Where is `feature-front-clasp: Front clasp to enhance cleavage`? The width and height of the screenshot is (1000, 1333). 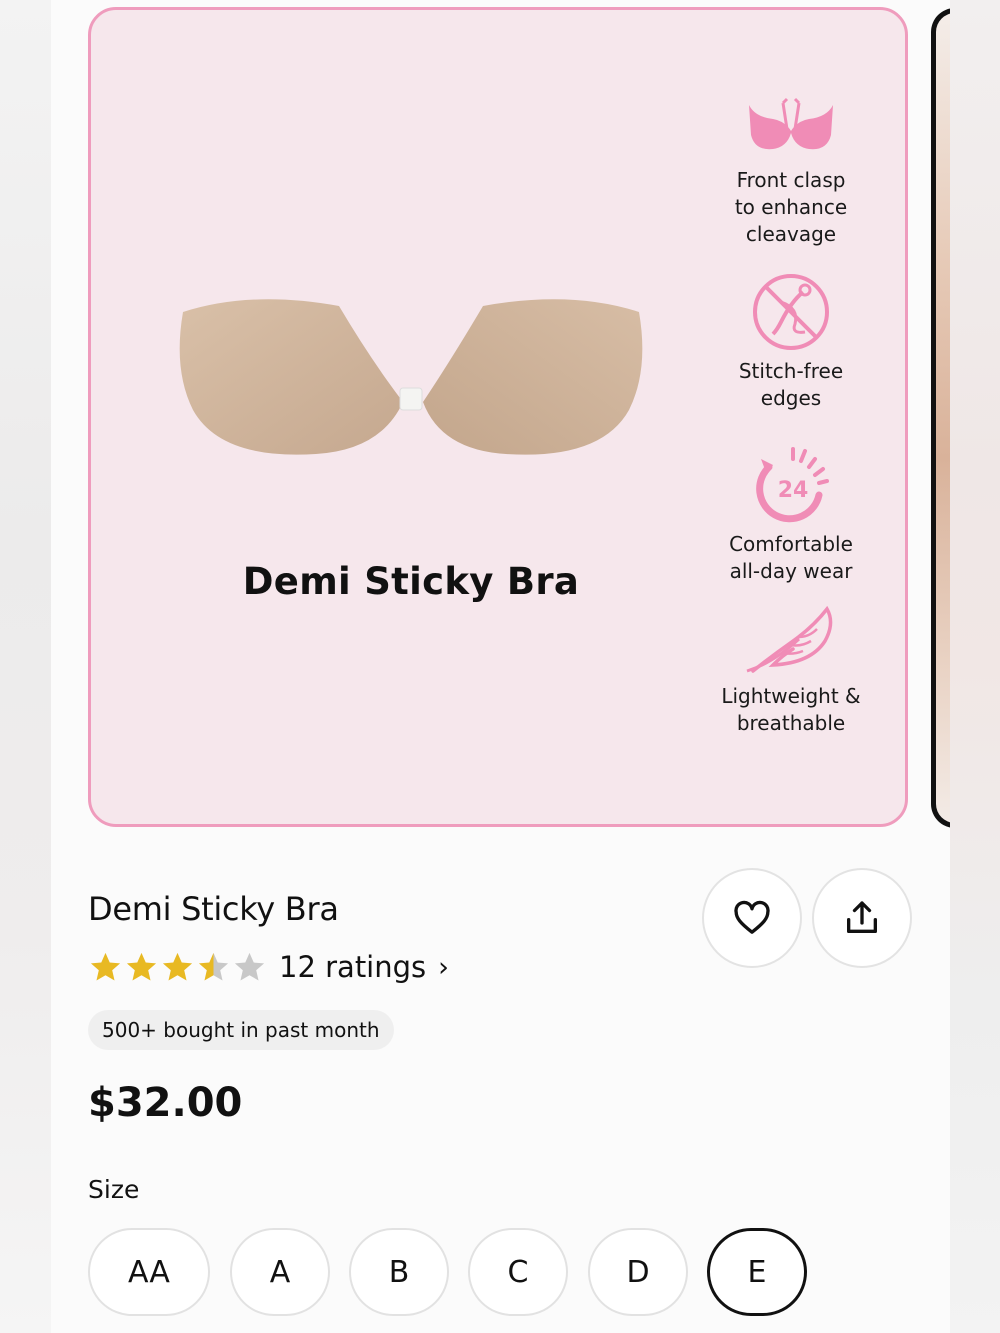
feature-front-clasp: Front clasp to enhance cleavage is located at coordinates (791, 171).